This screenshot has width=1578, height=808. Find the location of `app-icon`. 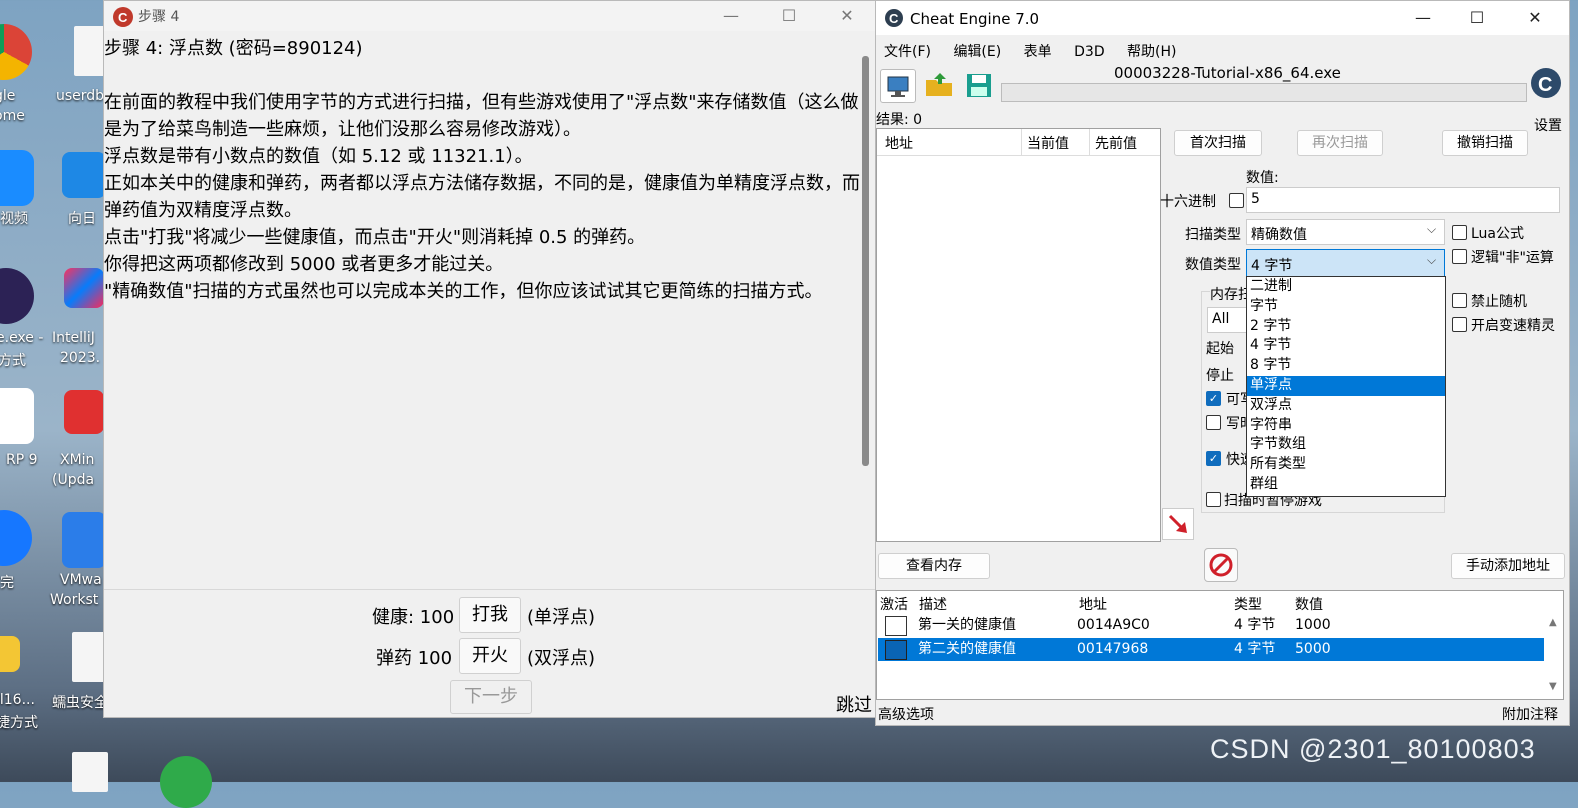

app-icon is located at coordinates (186, 782).